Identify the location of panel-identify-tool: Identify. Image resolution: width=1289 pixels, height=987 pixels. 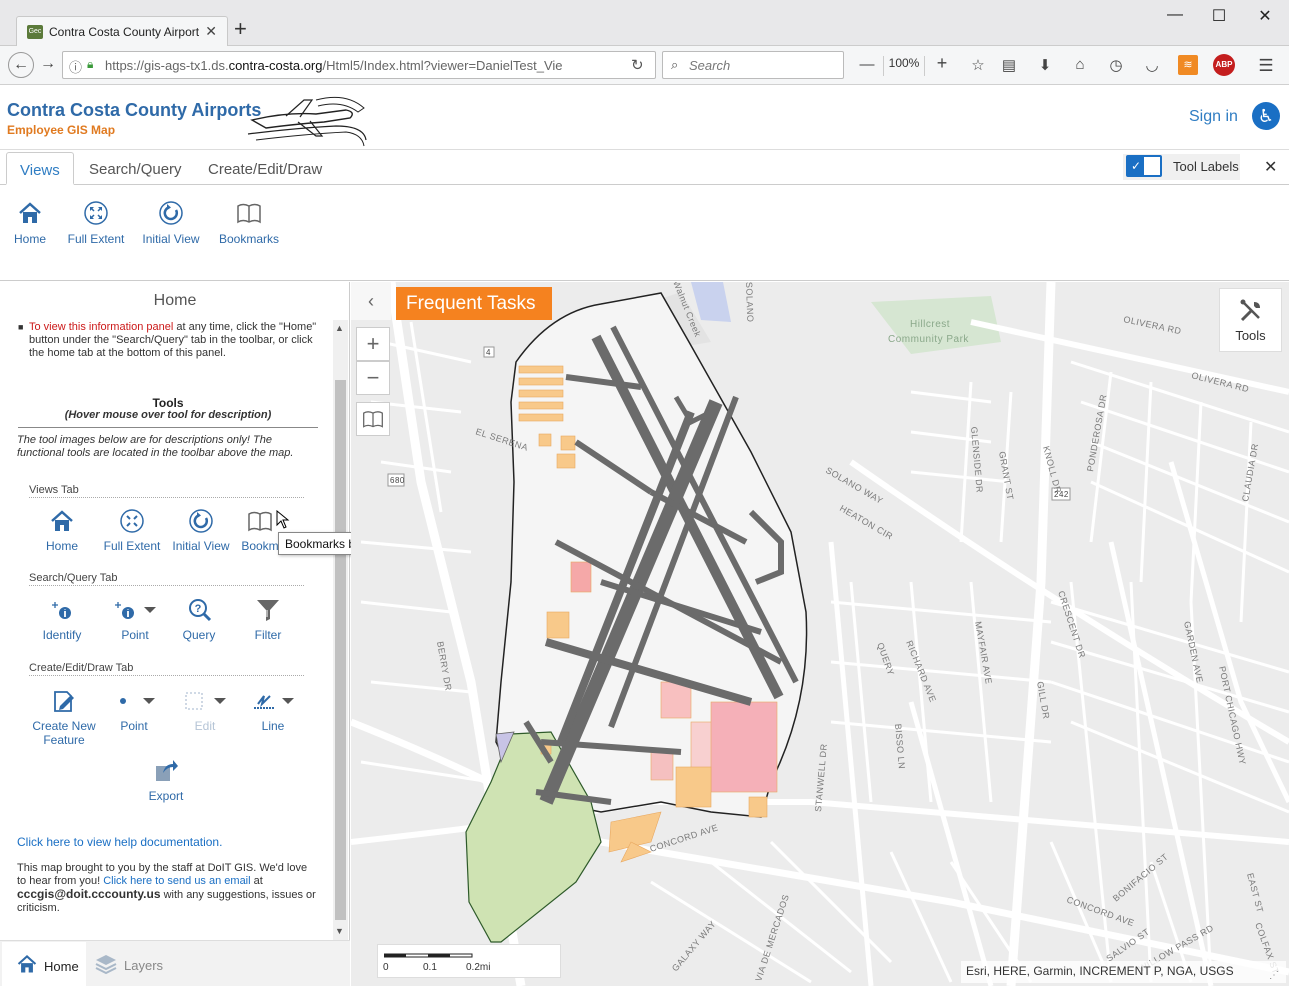
(62, 619).